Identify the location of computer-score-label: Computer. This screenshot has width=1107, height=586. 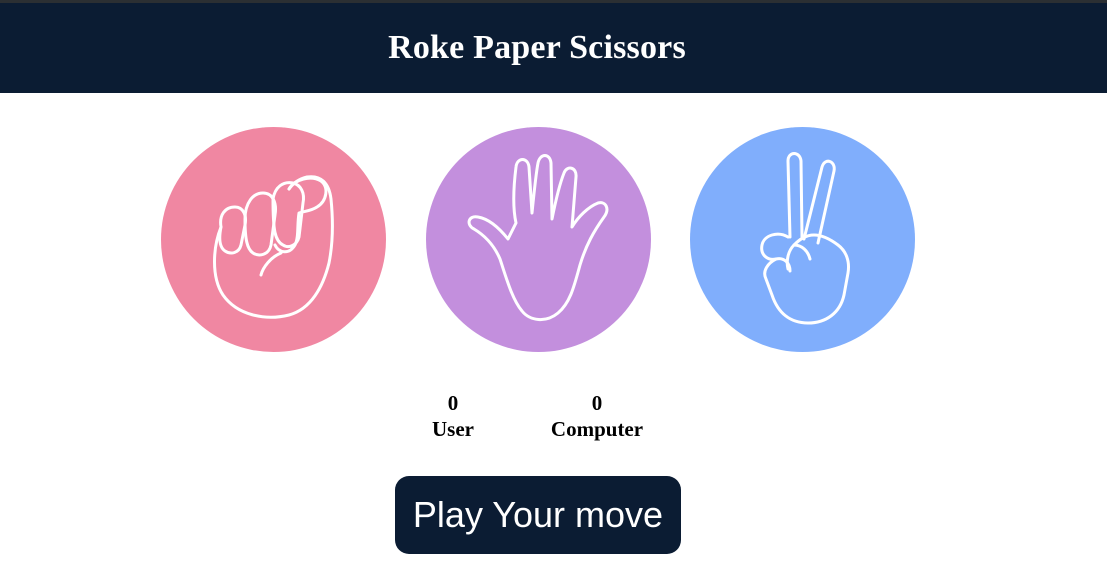
(597, 429).